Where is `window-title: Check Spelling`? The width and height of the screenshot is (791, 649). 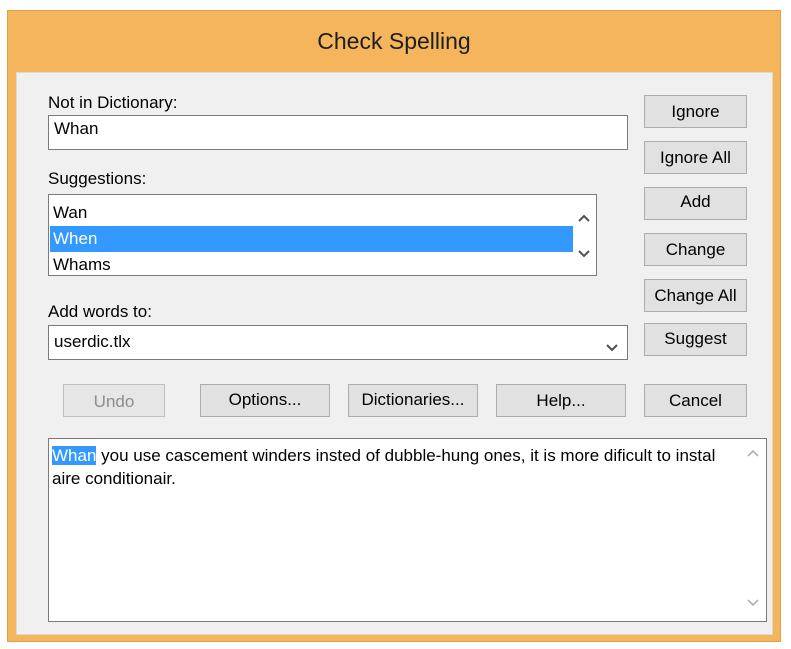 window-title: Check Spelling is located at coordinates (394, 41).